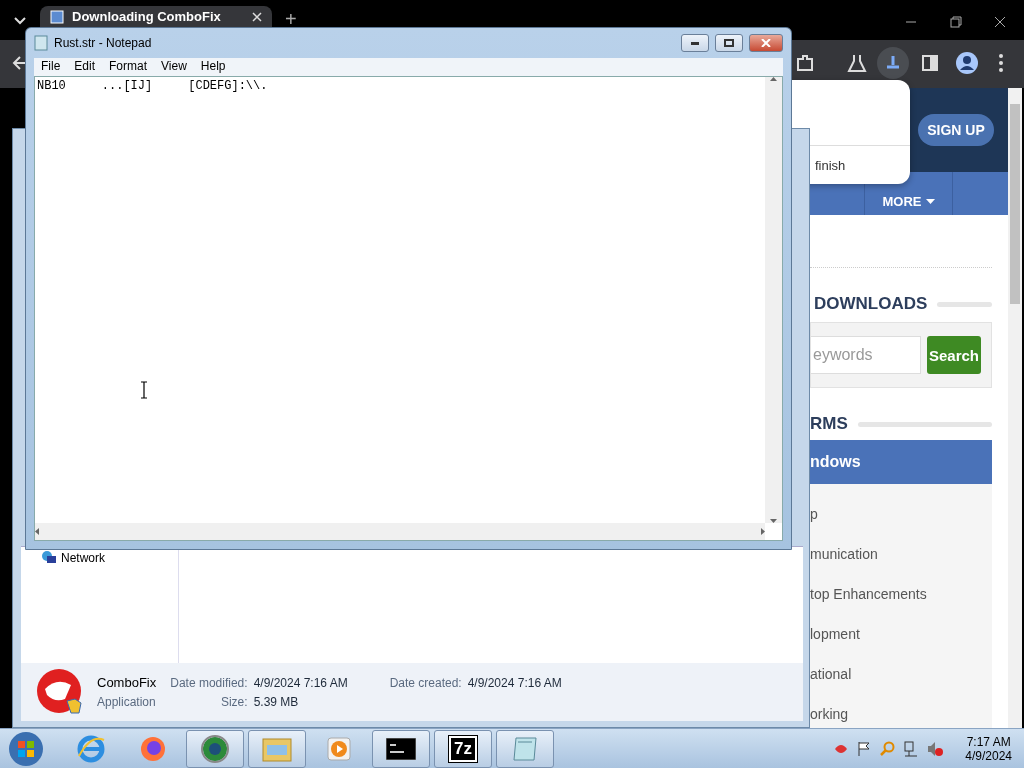  What do you see at coordinates (400, 531) in the screenshot?
I see `horizontal-scrollbar` at bounding box center [400, 531].